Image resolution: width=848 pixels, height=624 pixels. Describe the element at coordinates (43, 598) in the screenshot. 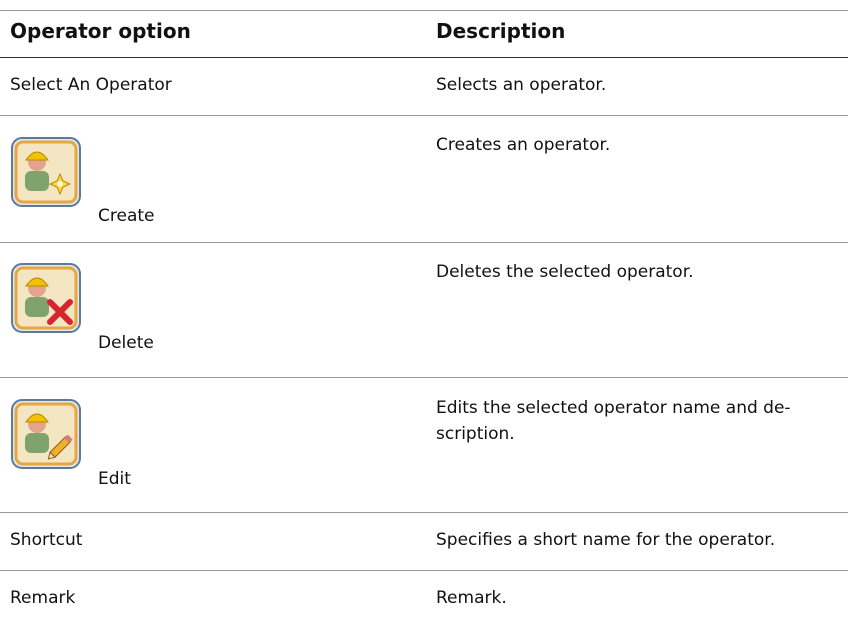

I see `option-remark: Remark` at that location.